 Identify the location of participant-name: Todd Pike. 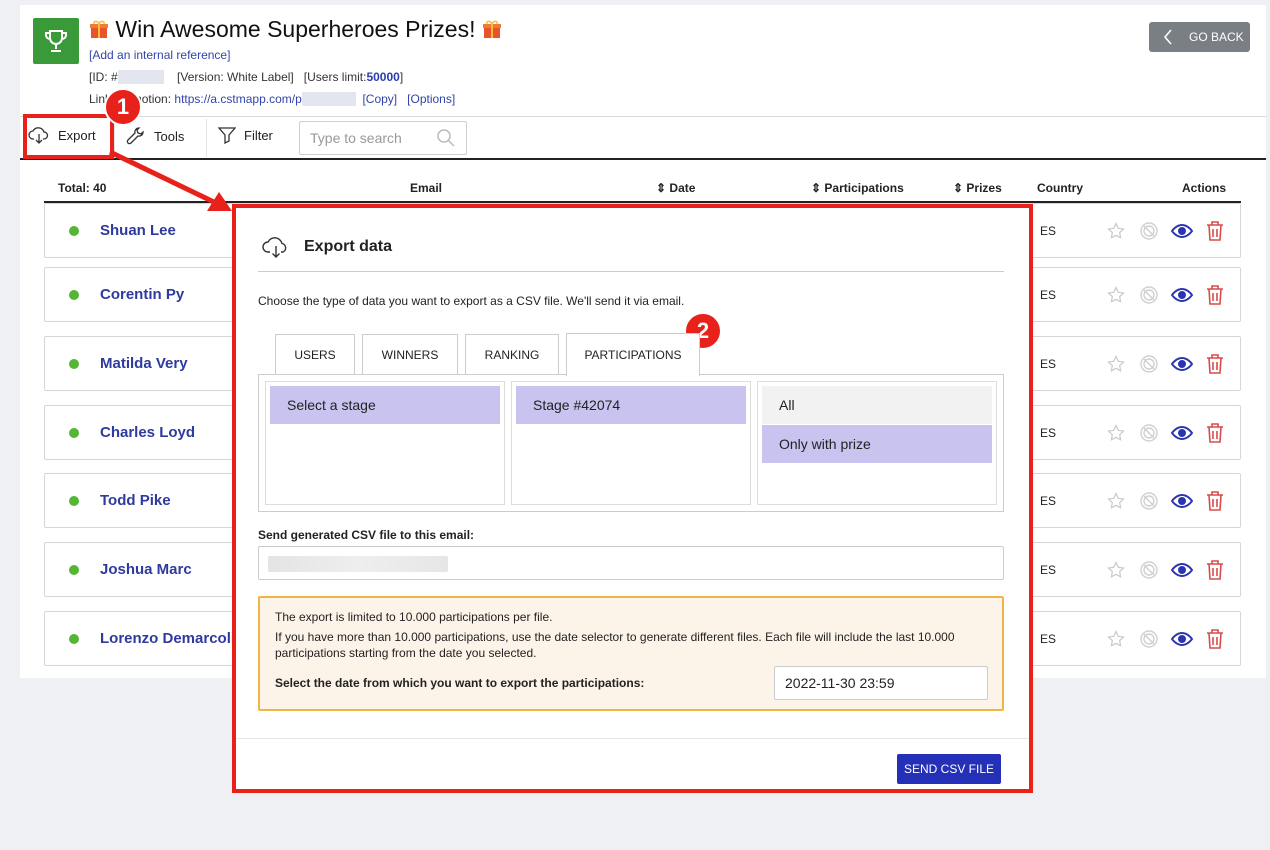
(135, 500).